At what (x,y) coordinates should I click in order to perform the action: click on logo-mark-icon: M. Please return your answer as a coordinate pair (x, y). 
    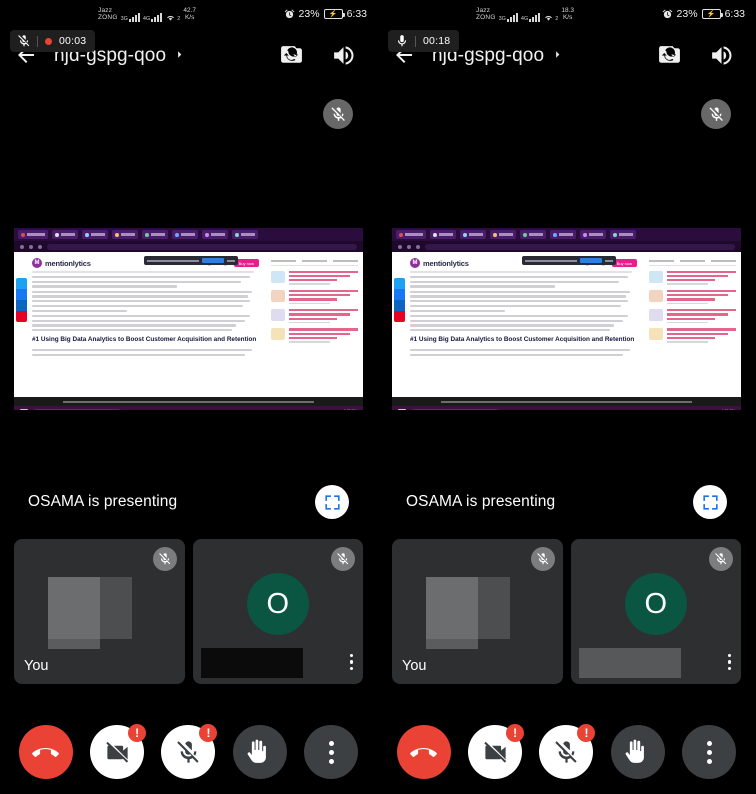
    Looking at the image, I should click on (415, 263).